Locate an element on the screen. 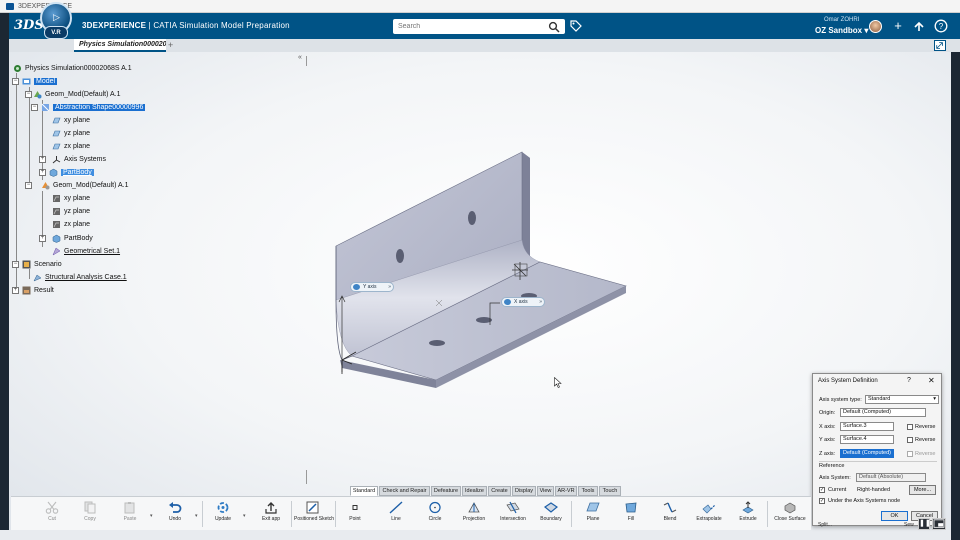 This screenshot has height=540, width=960. tree-node-model: Model is located at coordinates (40, 81).